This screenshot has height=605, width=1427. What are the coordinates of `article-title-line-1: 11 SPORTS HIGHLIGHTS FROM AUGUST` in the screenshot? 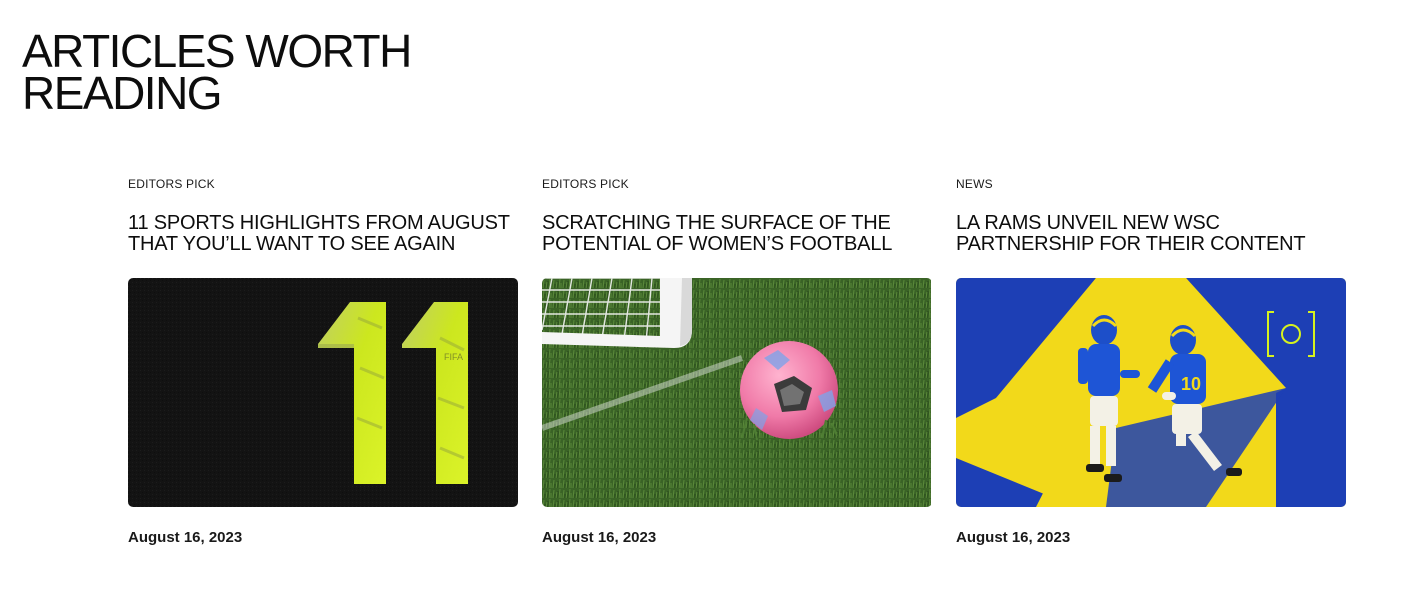 It's located at (319, 223).